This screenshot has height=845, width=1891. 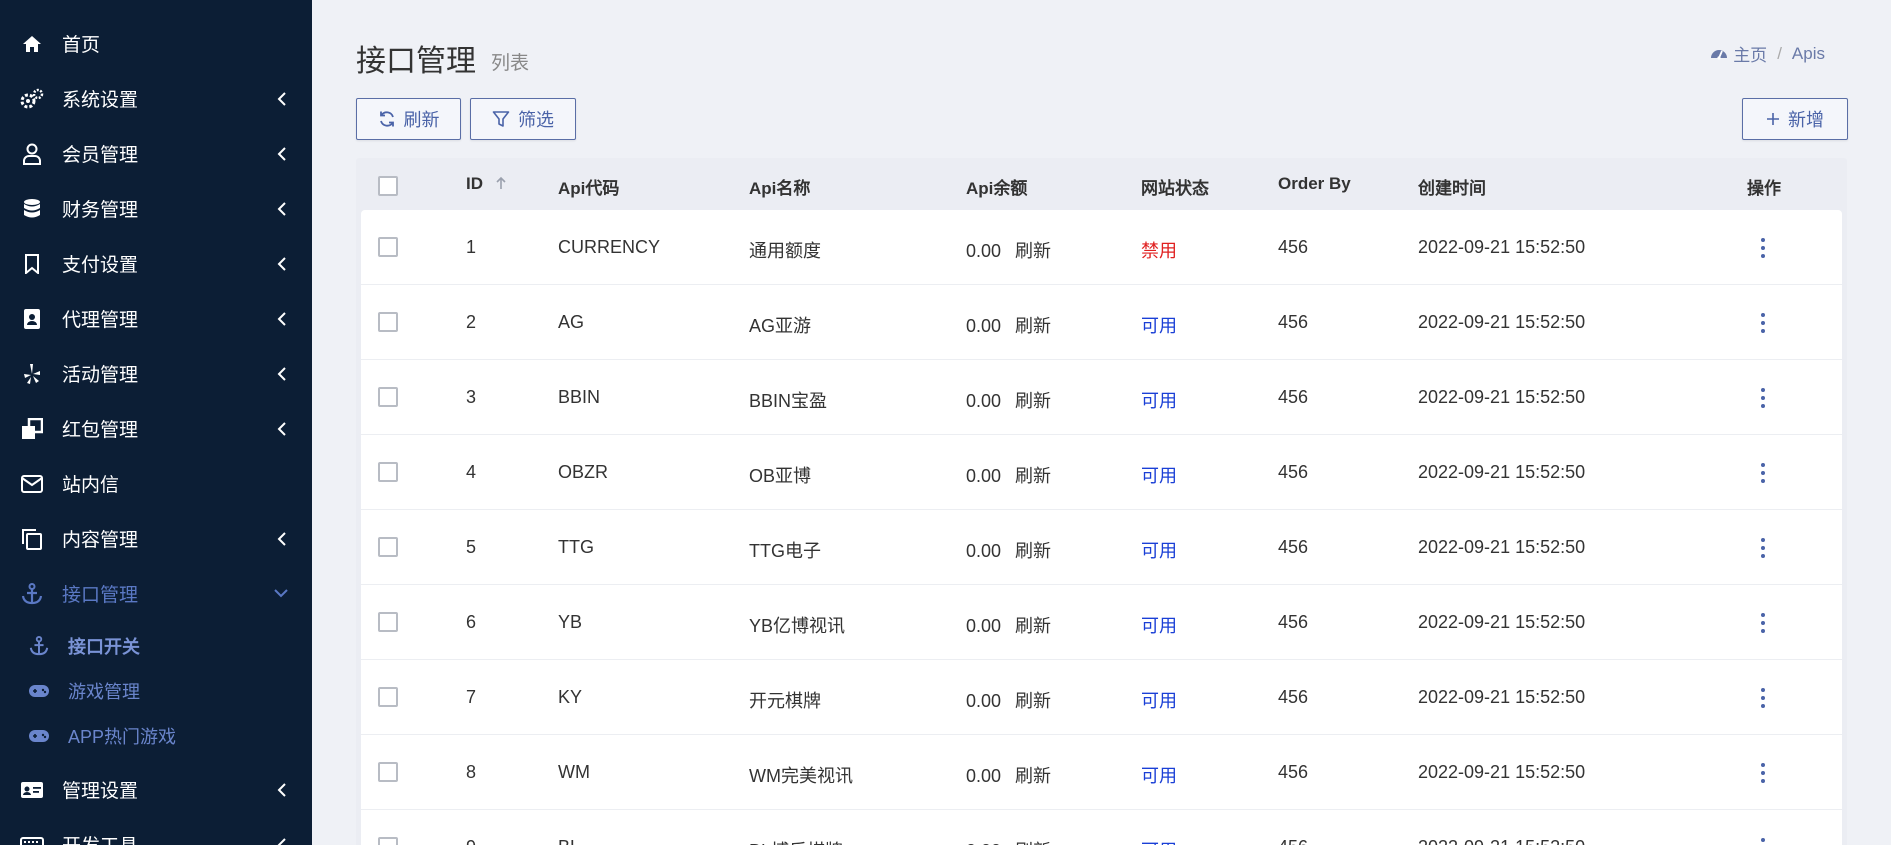 What do you see at coordinates (100, 375) in the screenshot?
I see `sidebar-item-label: 活动管理` at bounding box center [100, 375].